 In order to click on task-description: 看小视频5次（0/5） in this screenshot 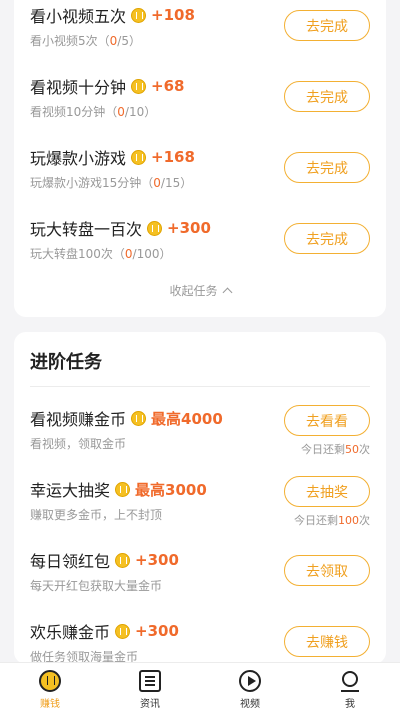, I will do `click(85, 41)`.